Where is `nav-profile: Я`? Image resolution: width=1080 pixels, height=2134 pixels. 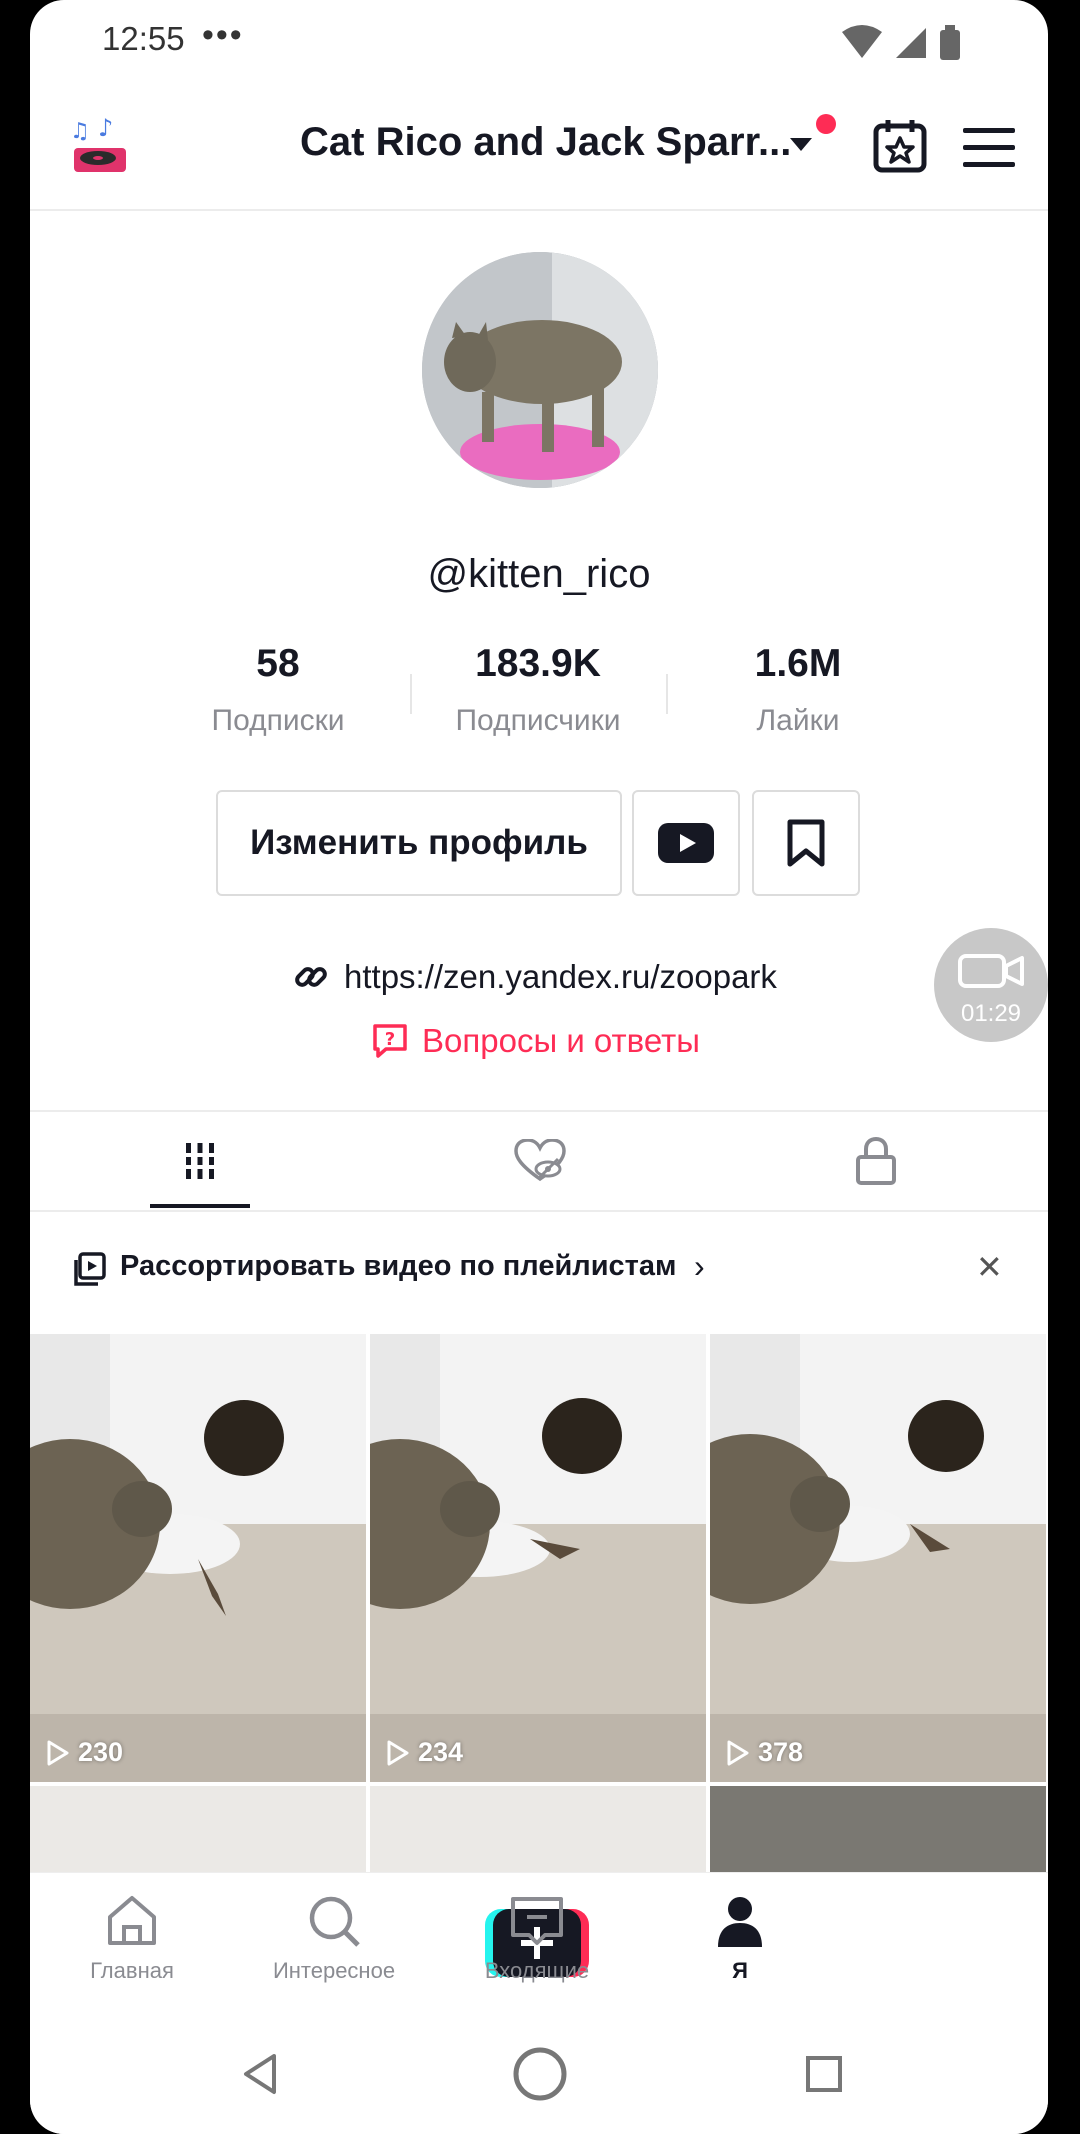
nav-profile: Я is located at coordinates (740, 1939).